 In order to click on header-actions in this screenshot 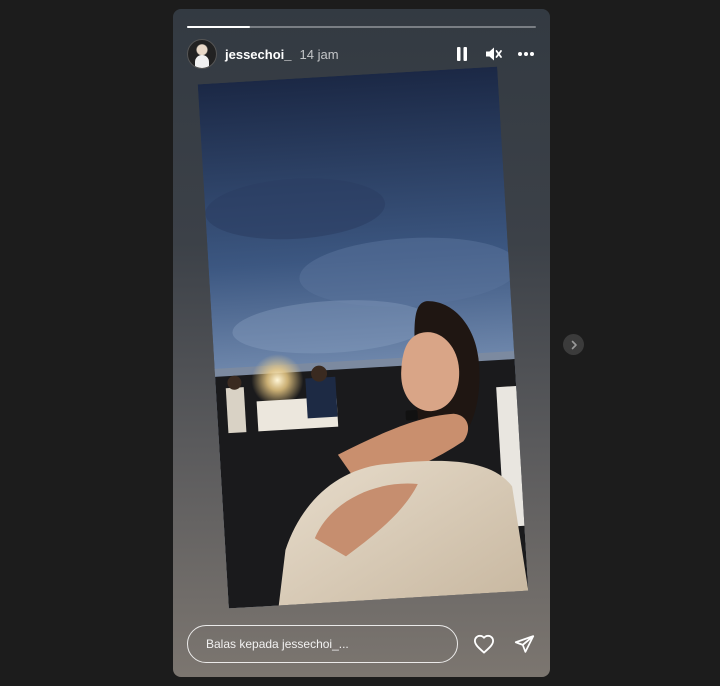, I will do `click(494, 54)`.